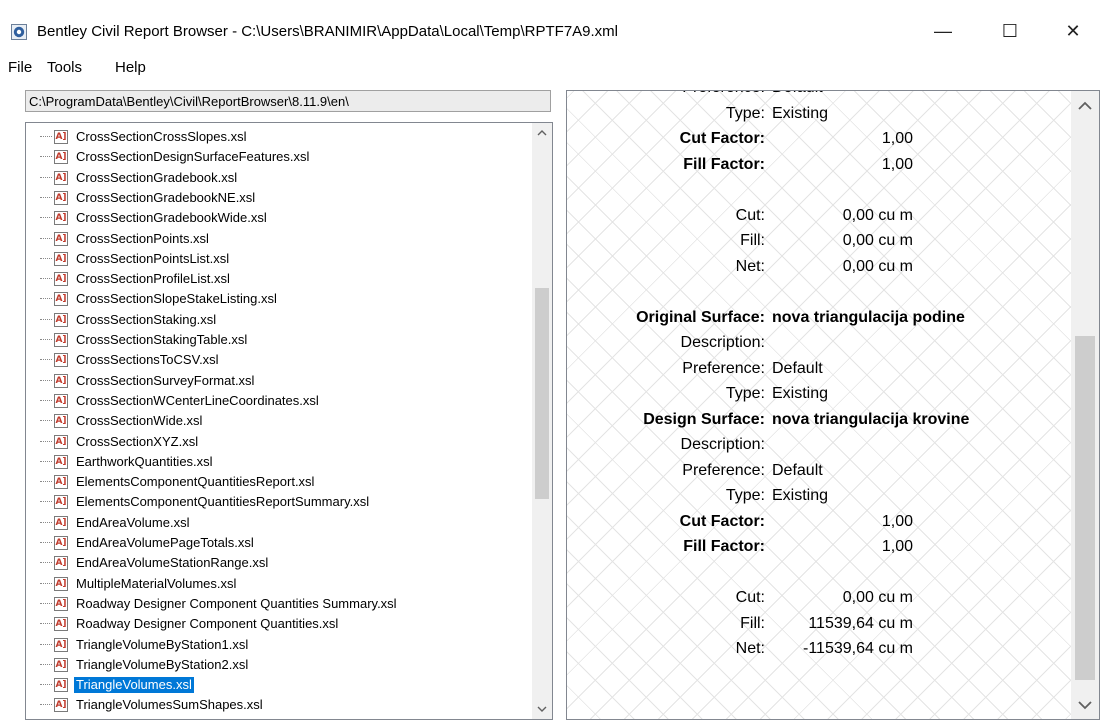 This screenshot has width=1101, height=724. What do you see at coordinates (858, 648) in the screenshot?
I see `report-value: -11539,64 cu m` at bounding box center [858, 648].